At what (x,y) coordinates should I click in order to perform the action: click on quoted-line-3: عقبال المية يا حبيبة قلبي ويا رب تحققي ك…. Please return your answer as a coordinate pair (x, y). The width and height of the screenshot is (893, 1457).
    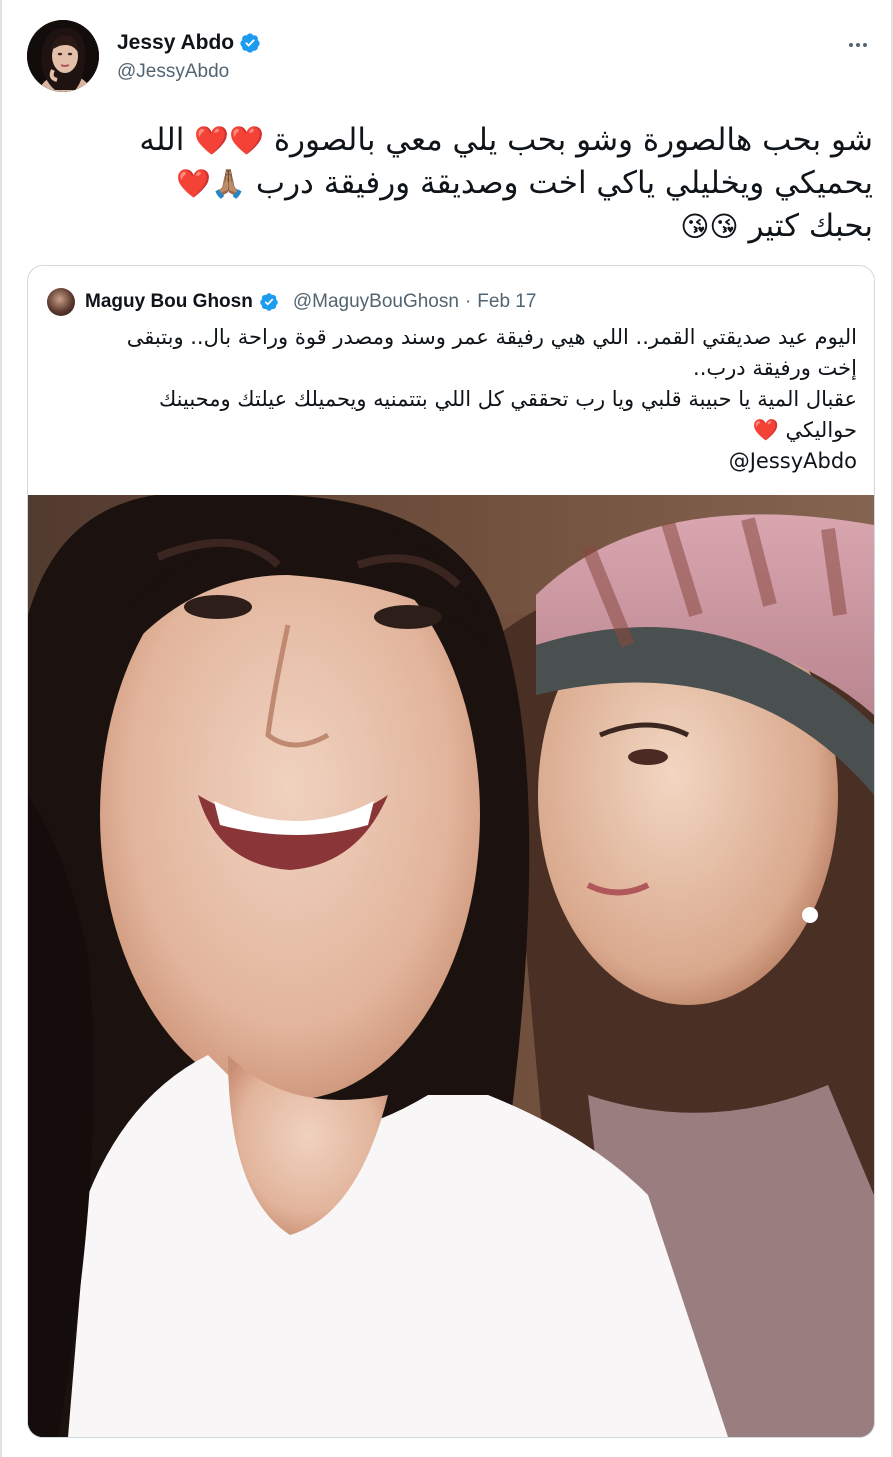
    Looking at the image, I should click on (507, 399).